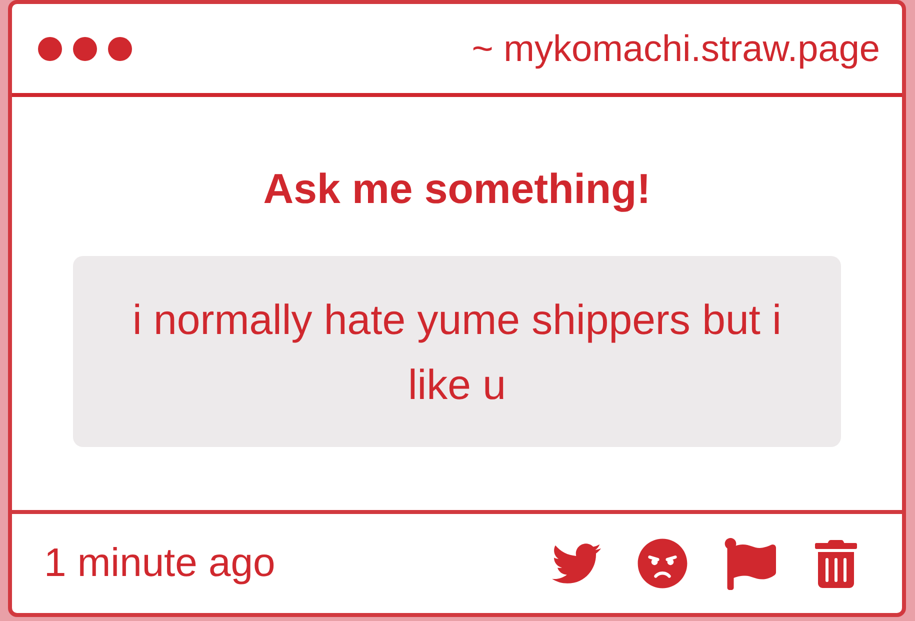 The image size is (915, 621). Describe the element at coordinates (457, 189) in the screenshot. I see `prompt-heading: Ask me something!` at that location.